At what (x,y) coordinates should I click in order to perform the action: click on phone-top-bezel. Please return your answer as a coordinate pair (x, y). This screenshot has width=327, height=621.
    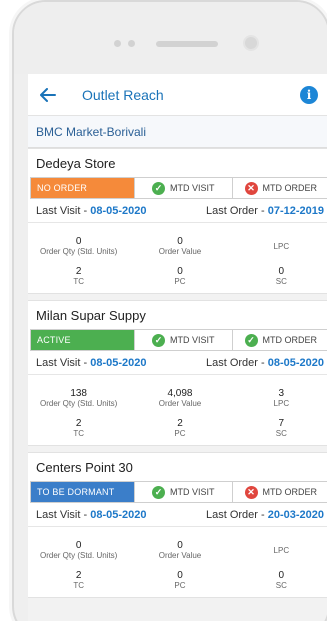
    Looking at the image, I should click on (170, 38).